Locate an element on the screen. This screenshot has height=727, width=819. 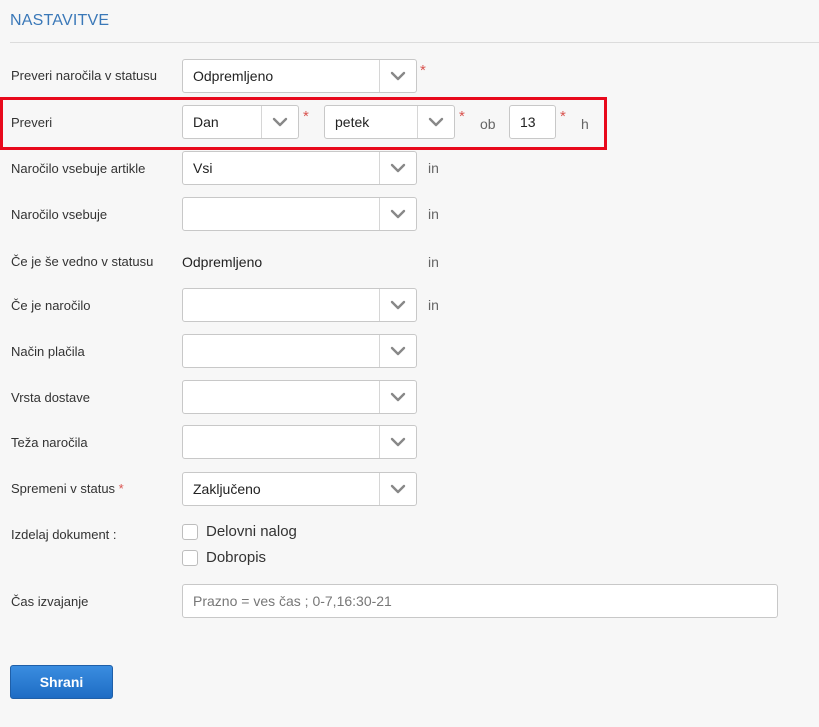
vrsta-dostave-label: Vrsta dostave is located at coordinates (51, 397).